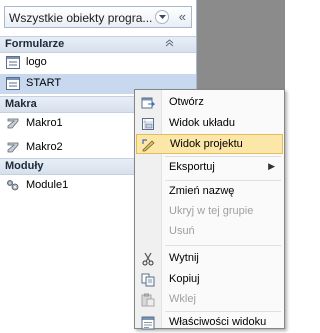  Describe the element at coordinates (13, 185) in the screenshot. I see `module-icon` at that location.